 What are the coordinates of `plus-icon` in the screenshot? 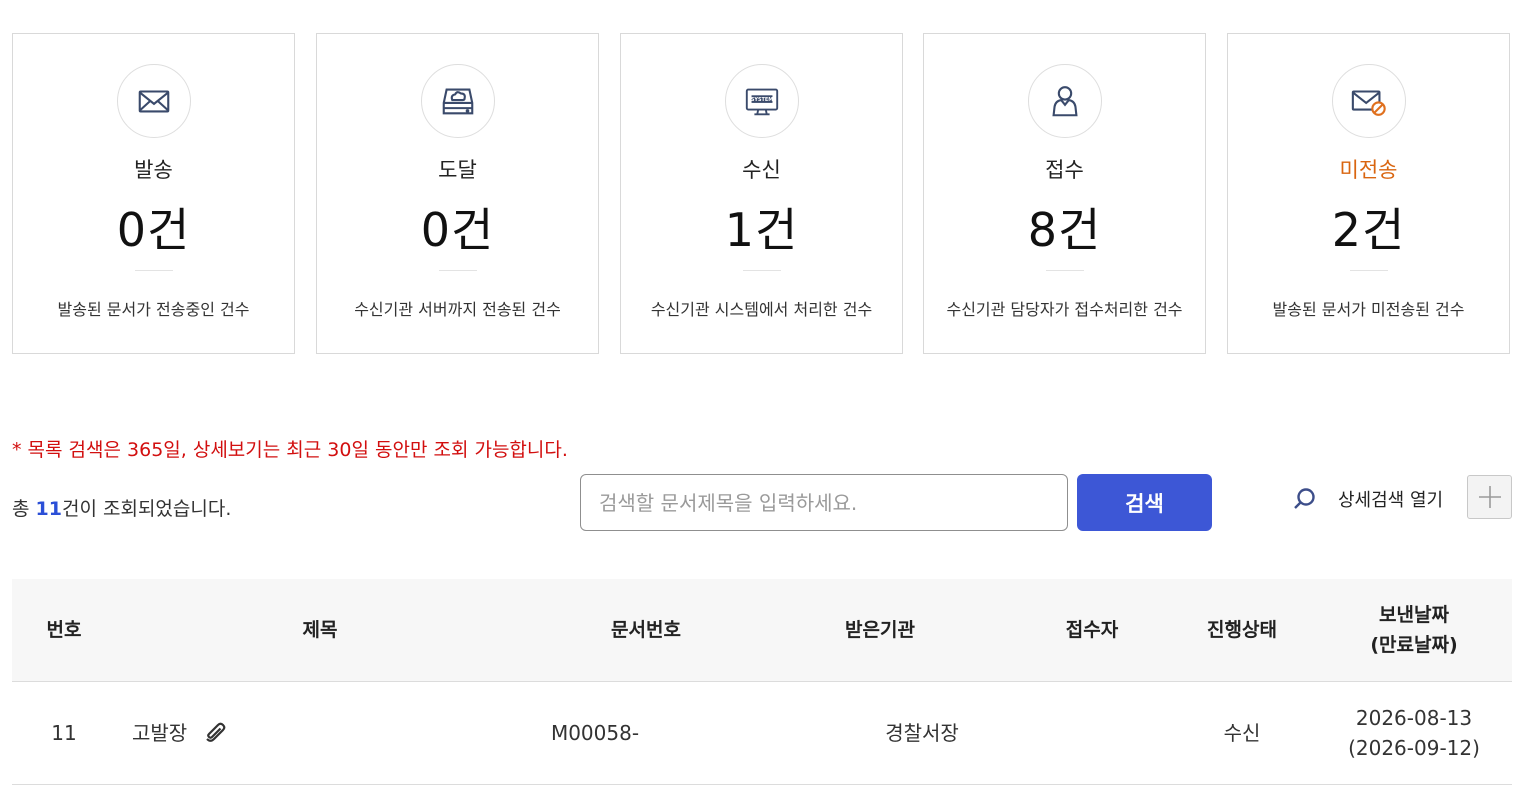 It's located at (1489, 497).